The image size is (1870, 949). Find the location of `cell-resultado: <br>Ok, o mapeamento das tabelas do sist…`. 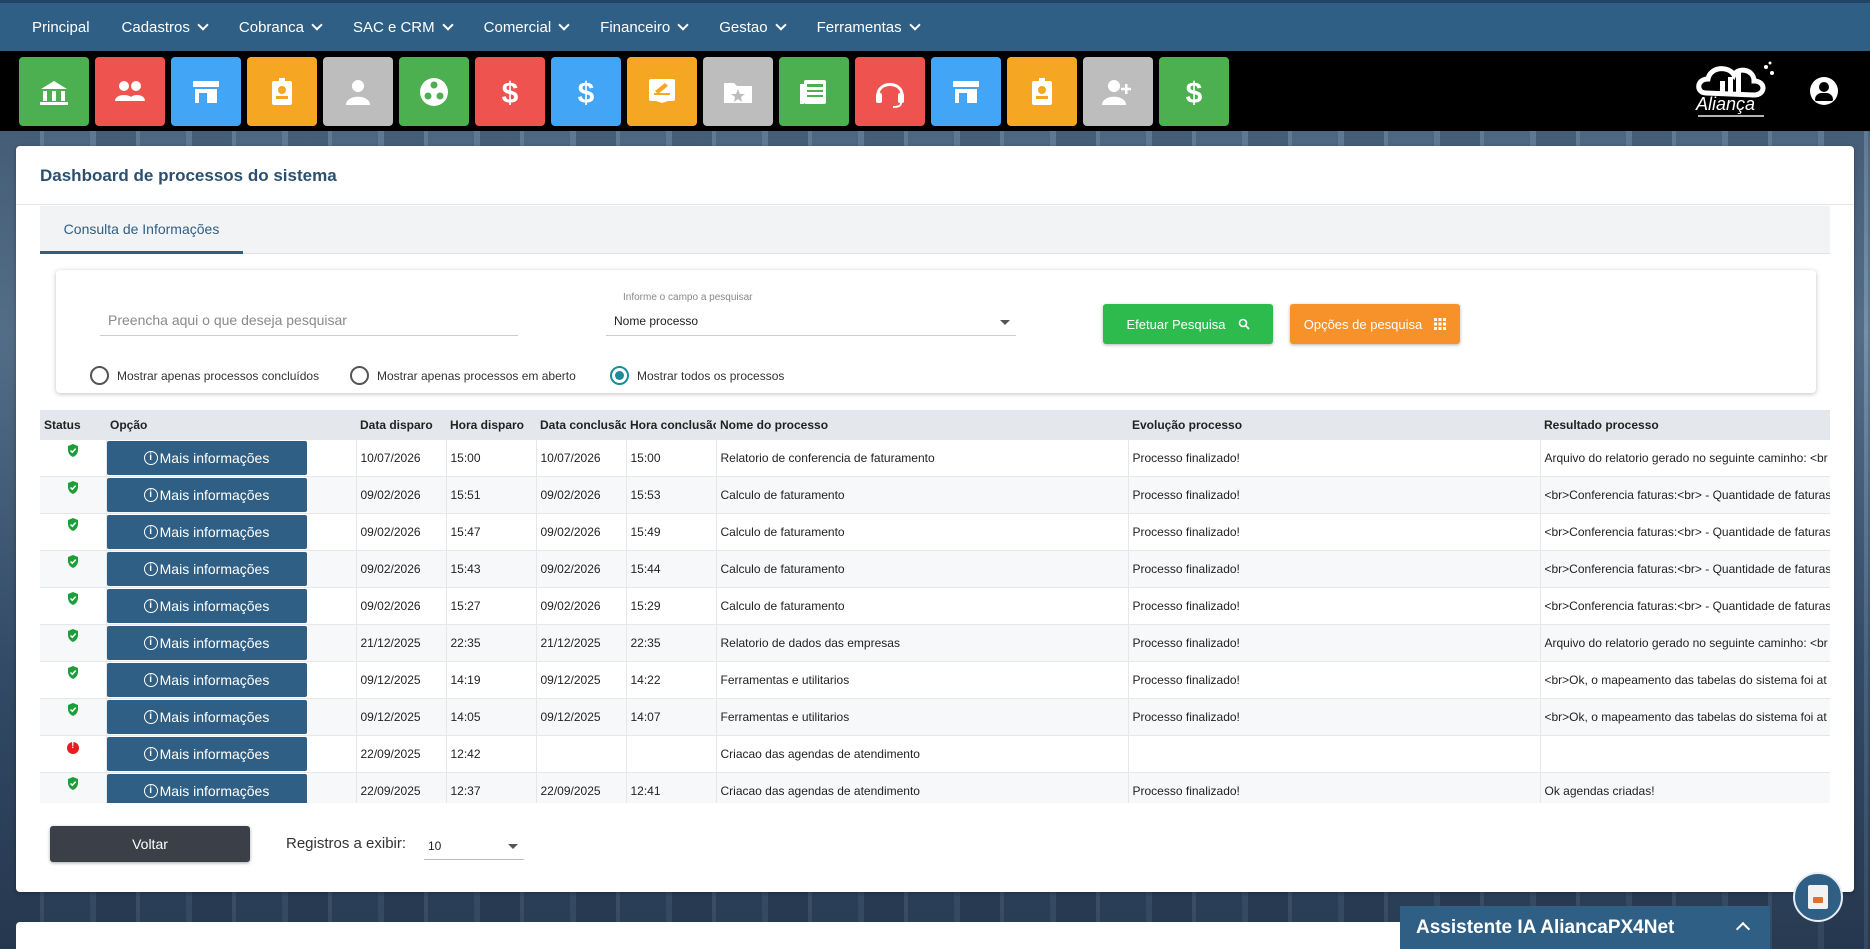

cell-resultado: <br>Ok, o mapeamento das tabelas do sist… is located at coordinates (1685, 717).